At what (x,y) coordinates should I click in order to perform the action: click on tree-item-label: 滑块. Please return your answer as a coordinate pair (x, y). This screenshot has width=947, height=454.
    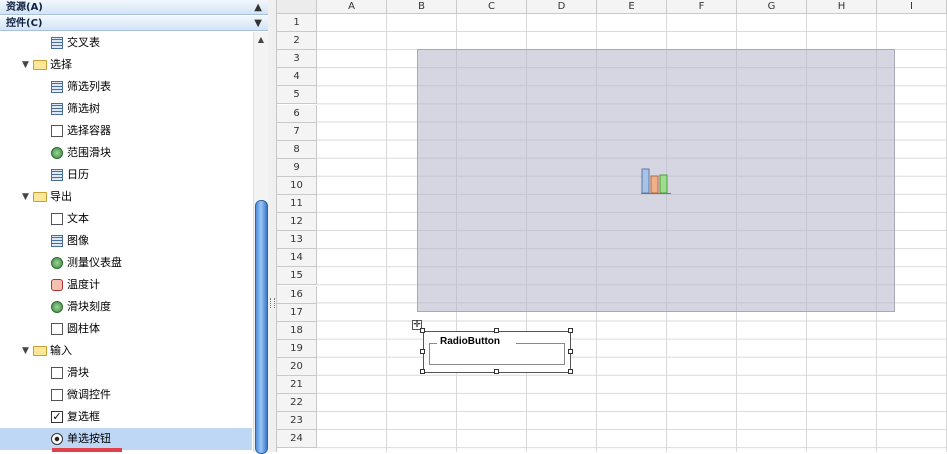
    Looking at the image, I should click on (78, 372).